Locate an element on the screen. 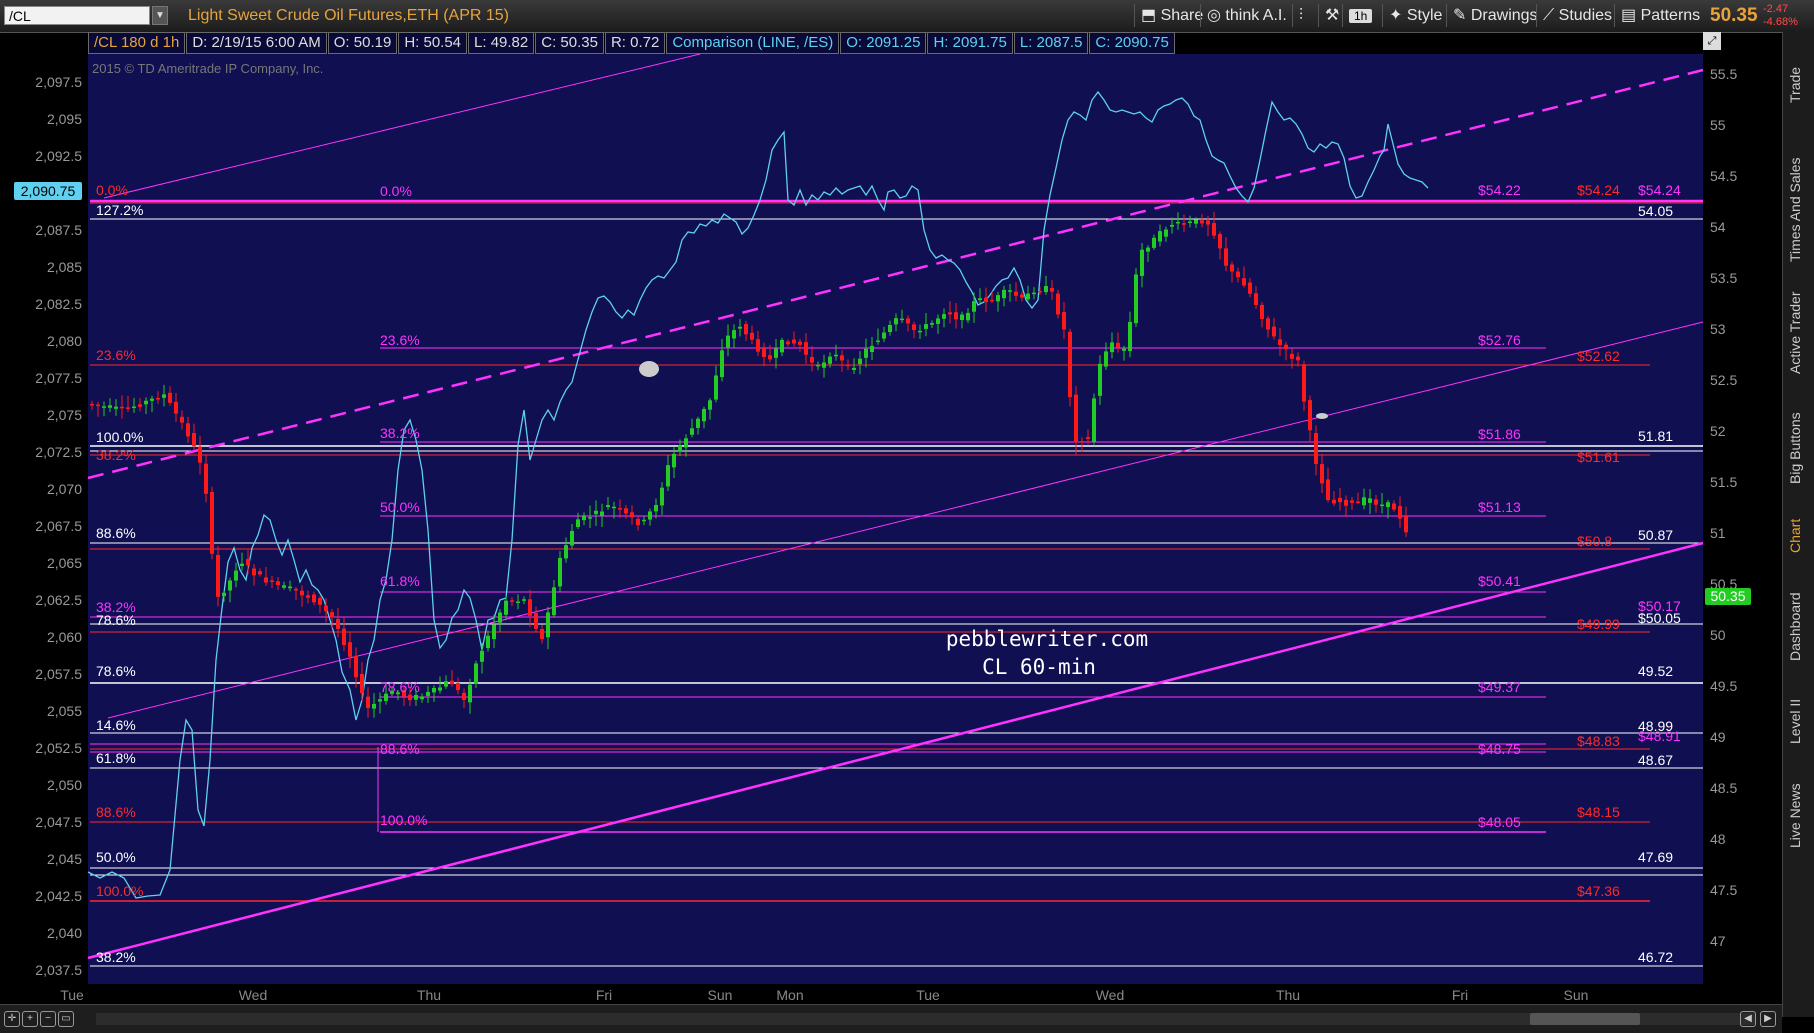  left-axis-label: 2,070 is located at coordinates (64, 489).